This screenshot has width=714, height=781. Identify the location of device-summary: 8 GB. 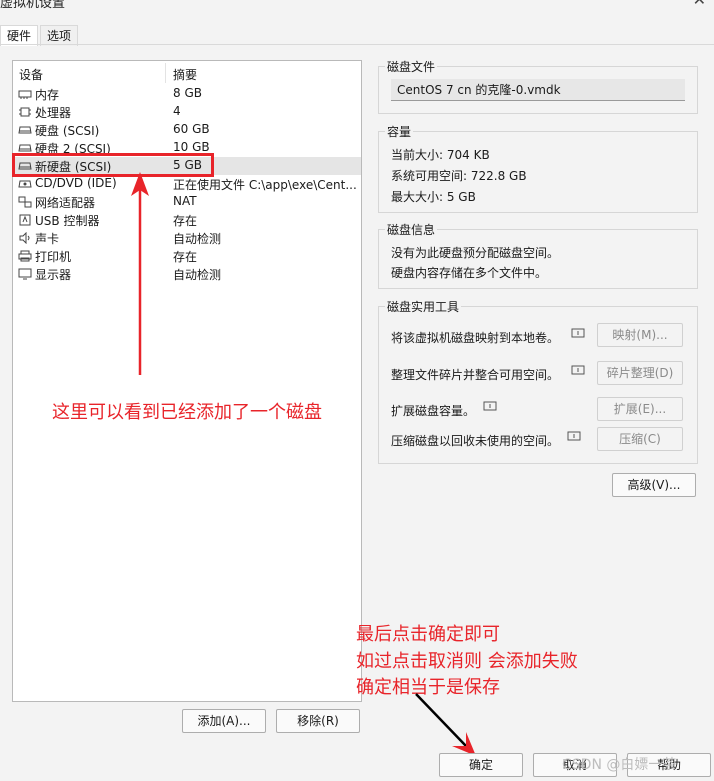
(187, 93).